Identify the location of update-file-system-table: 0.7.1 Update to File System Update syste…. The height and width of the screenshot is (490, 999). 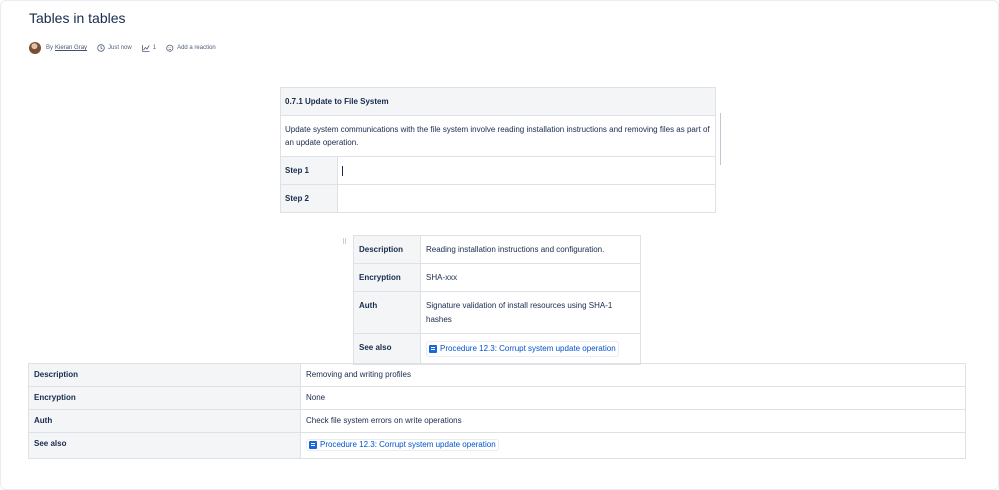
(498, 150).